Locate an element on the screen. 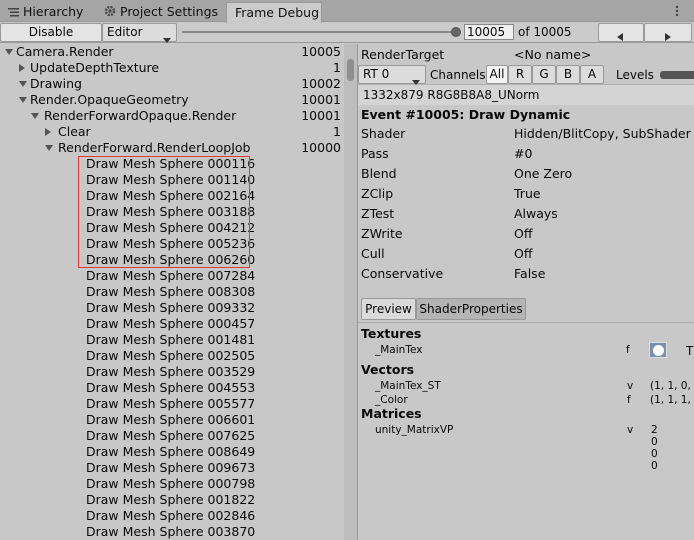  property-key: Blend is located at coordinates (379, 173).